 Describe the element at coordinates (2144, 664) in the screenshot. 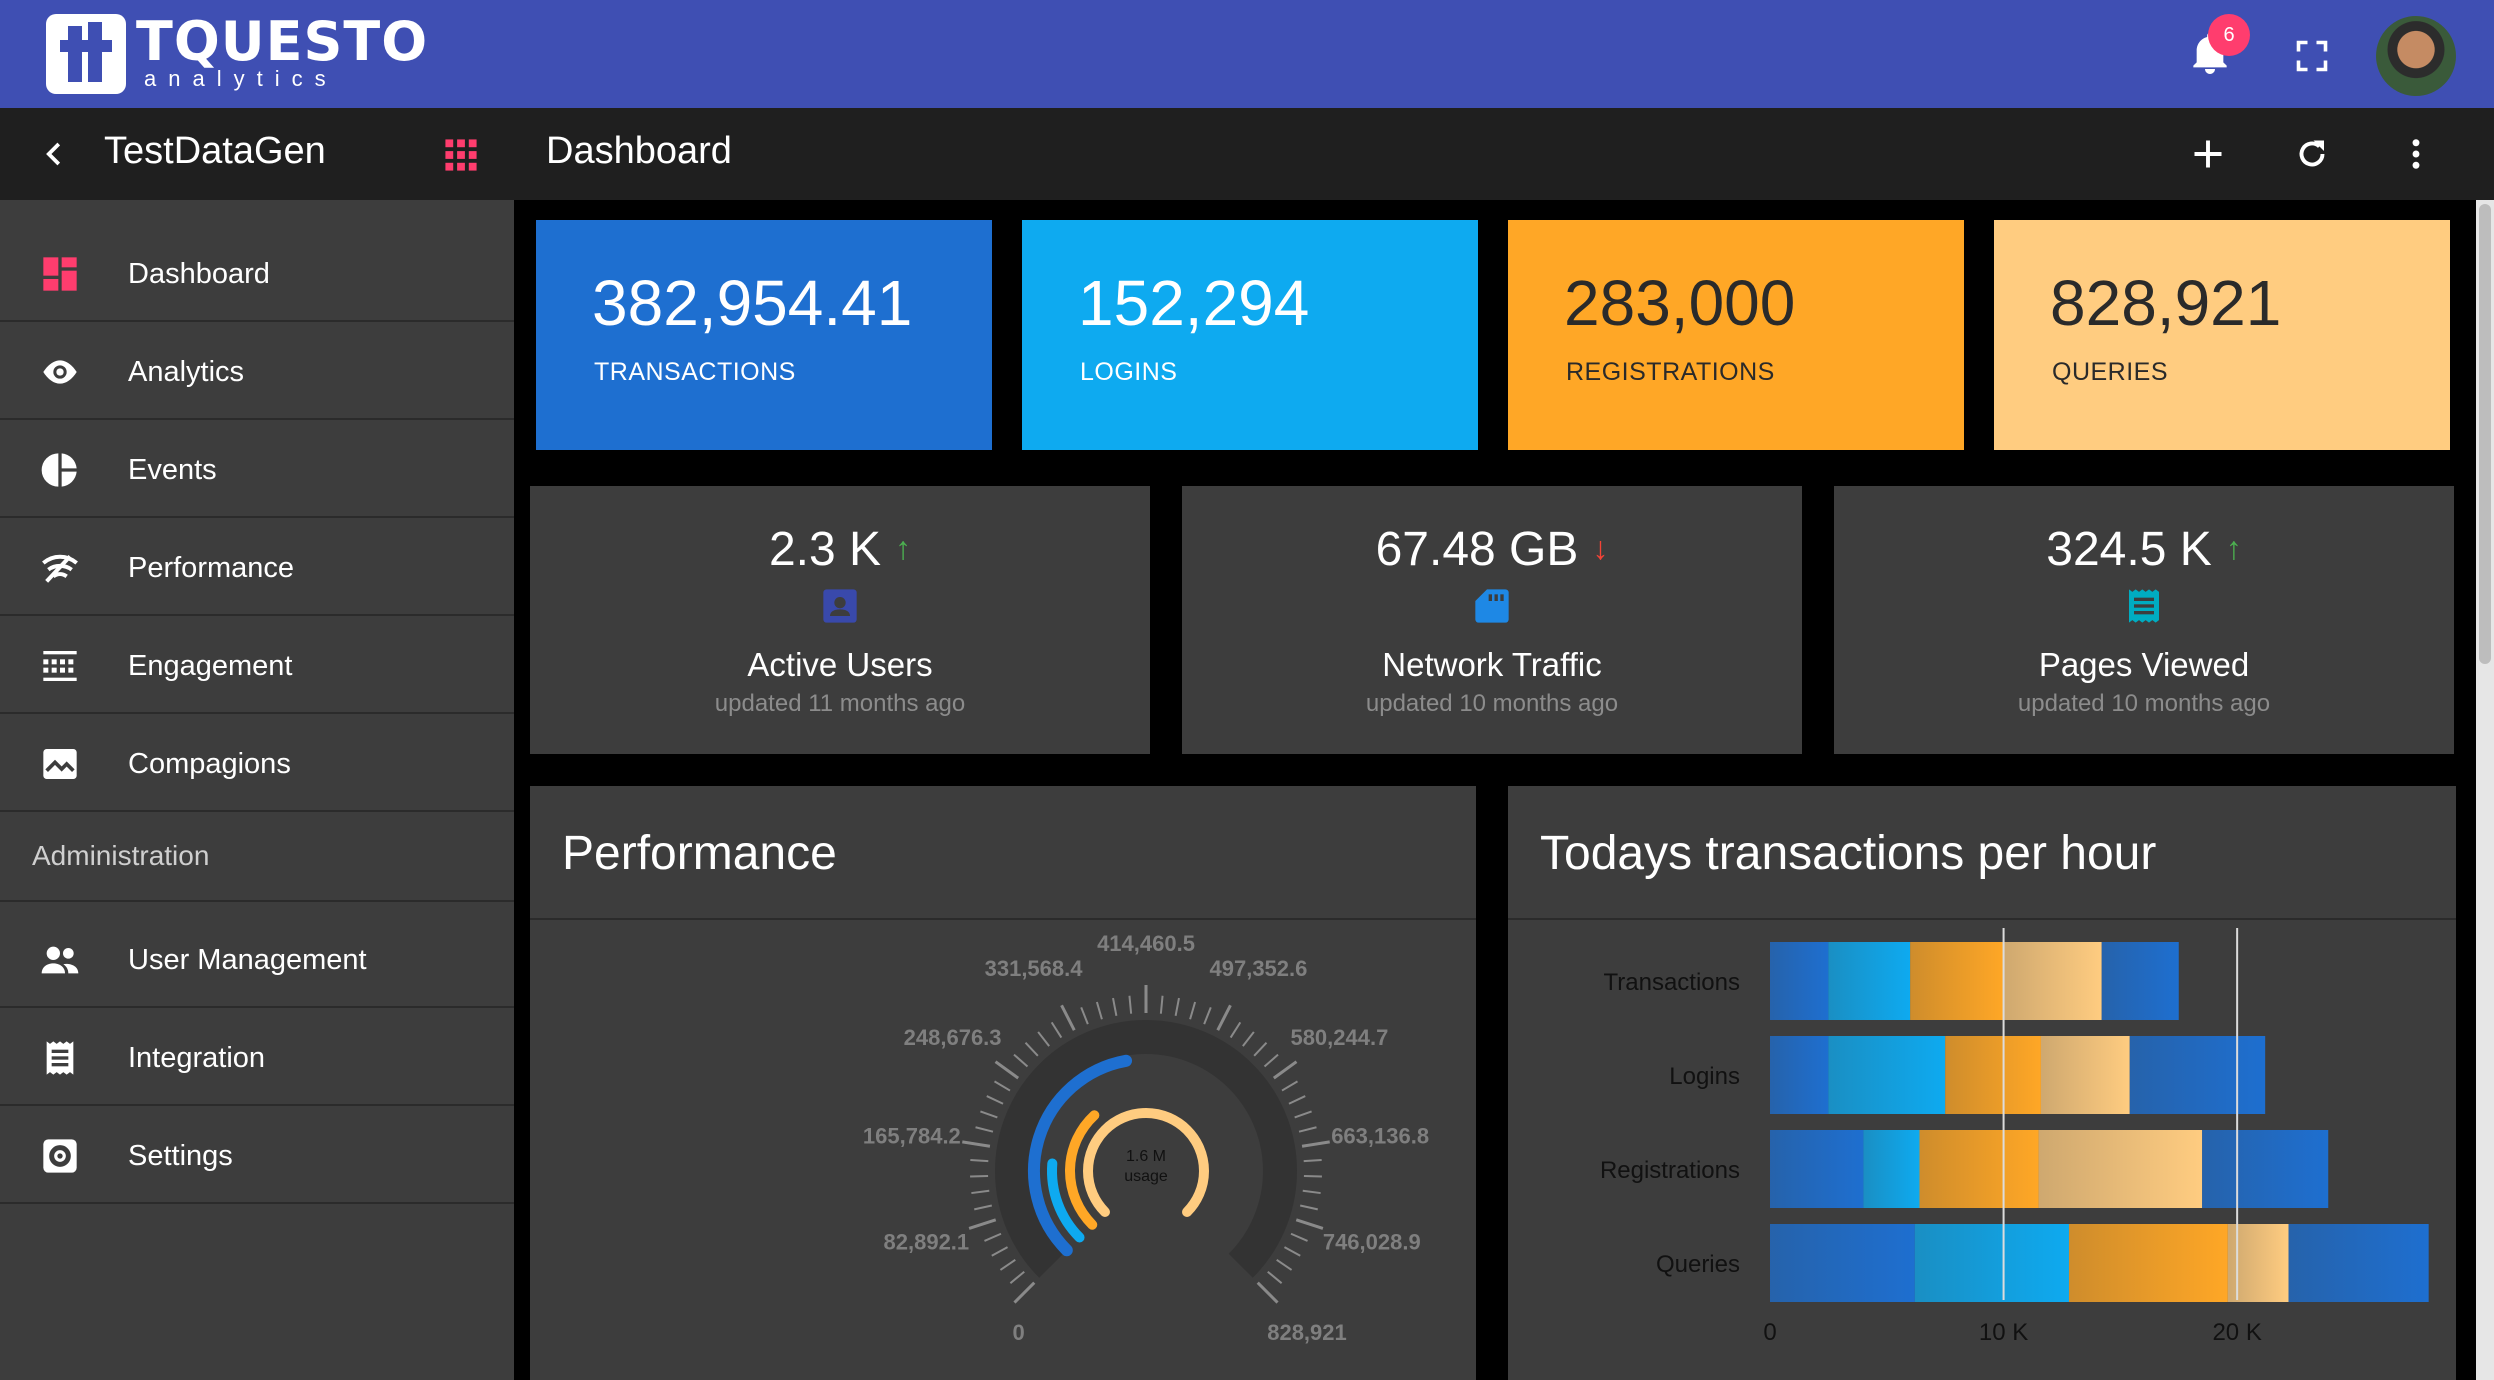

I see `kpi-label: Pages Viewed` at that location.